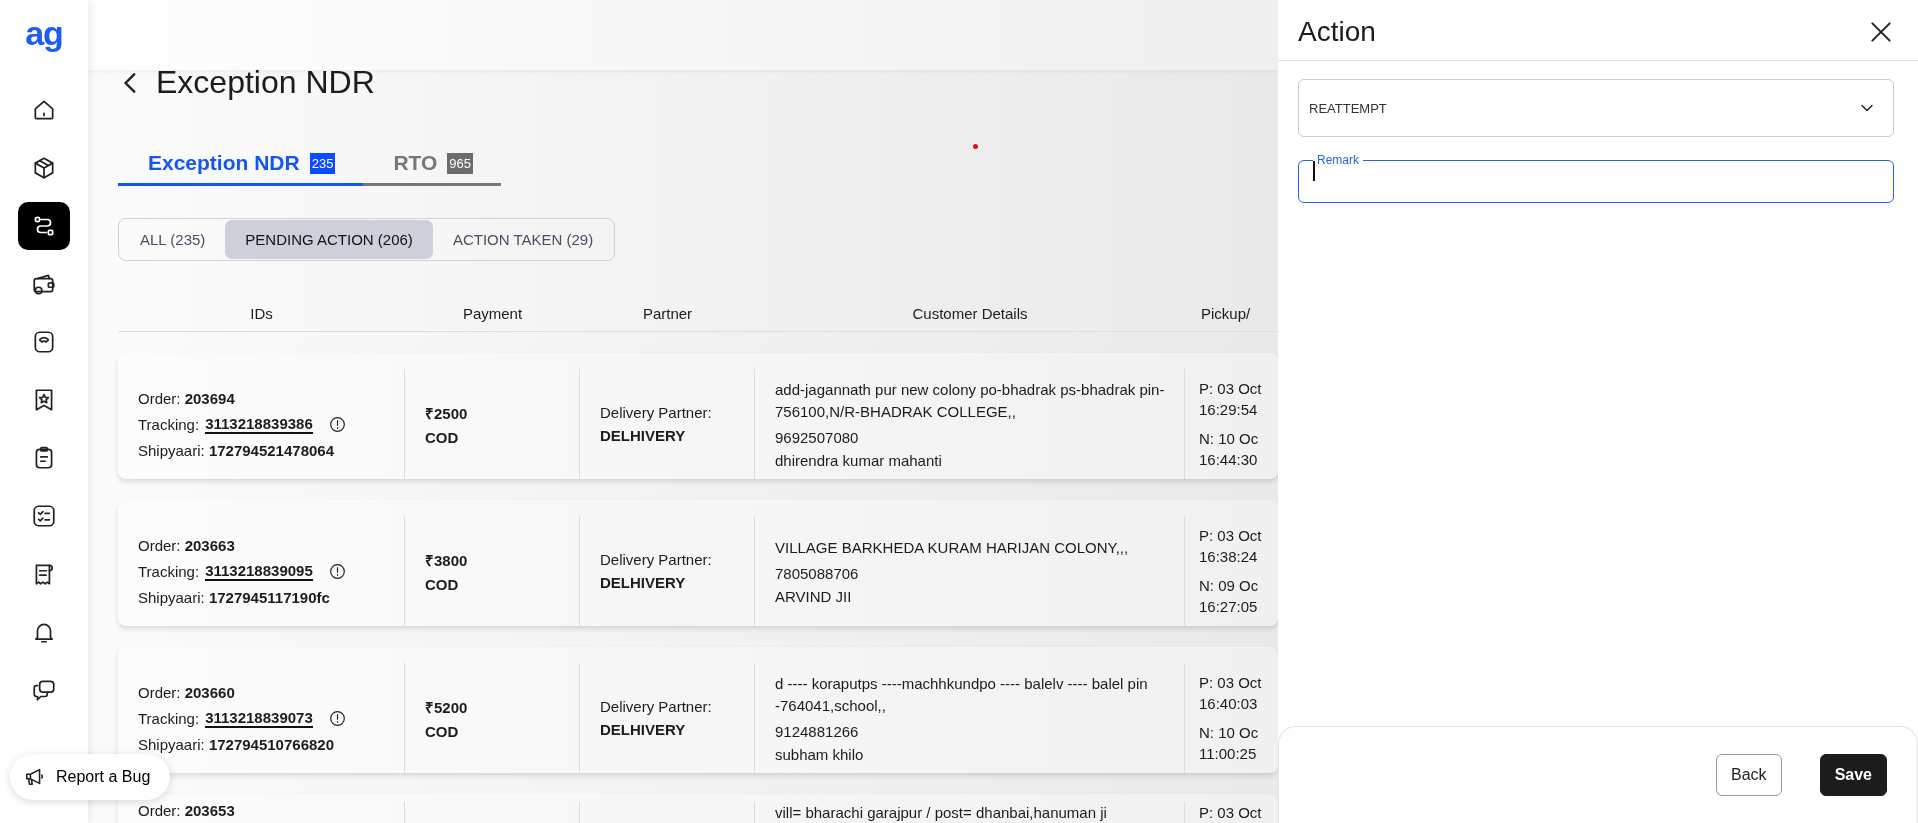 This screenshot has height=823, width=1918. What do you see at coordinates (1596, 108) in the screenshot?
I see `action-dropdown: REATTEMPT` at bounding box center [1596, 108].